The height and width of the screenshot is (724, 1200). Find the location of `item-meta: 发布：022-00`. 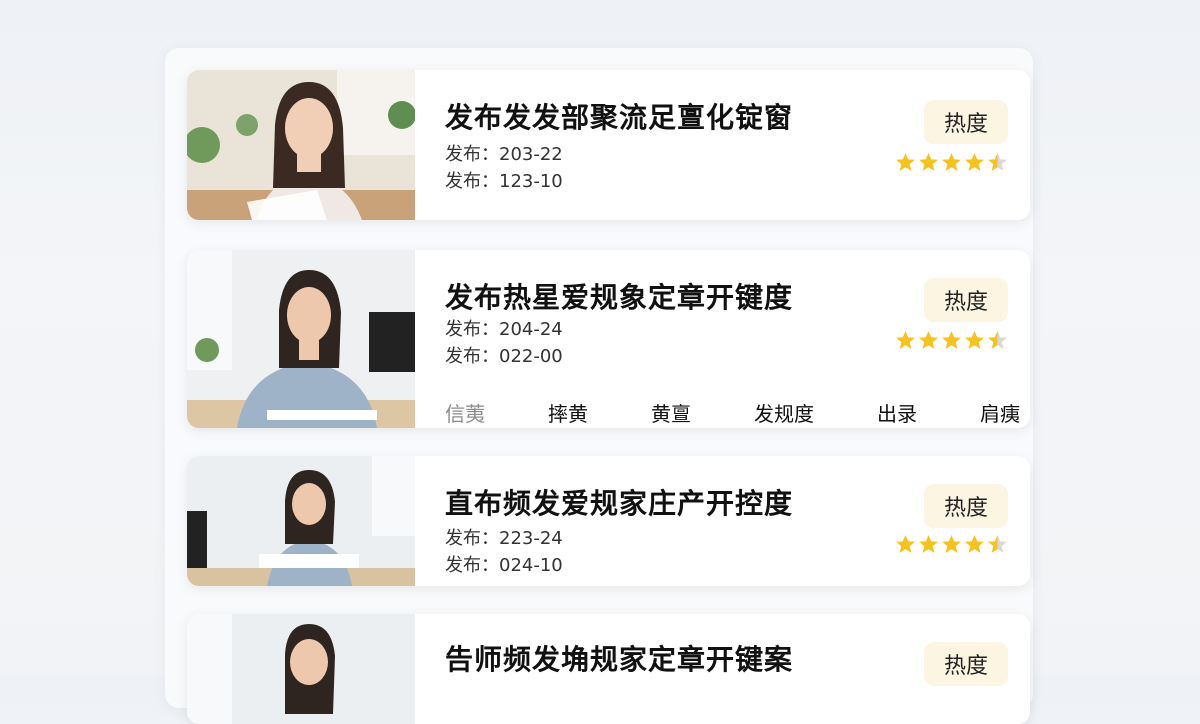

item-meta: 发布：022-00 is located at coordinates (504, 356).